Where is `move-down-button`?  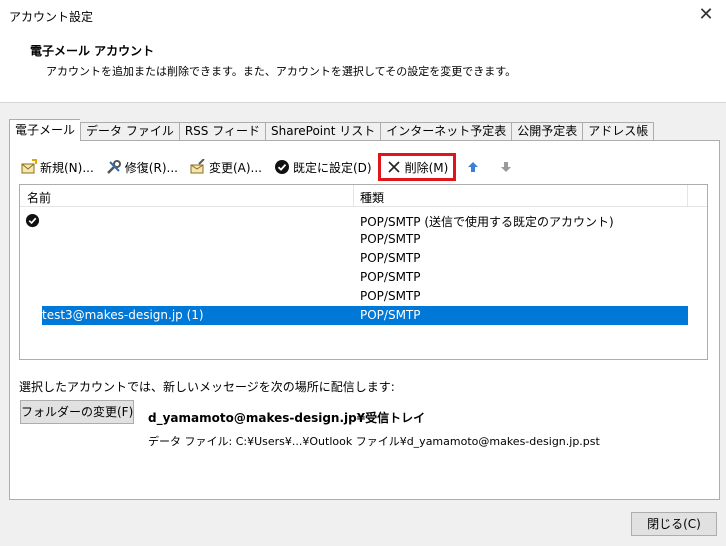
move-down-button is located at coordinates (507, 167).